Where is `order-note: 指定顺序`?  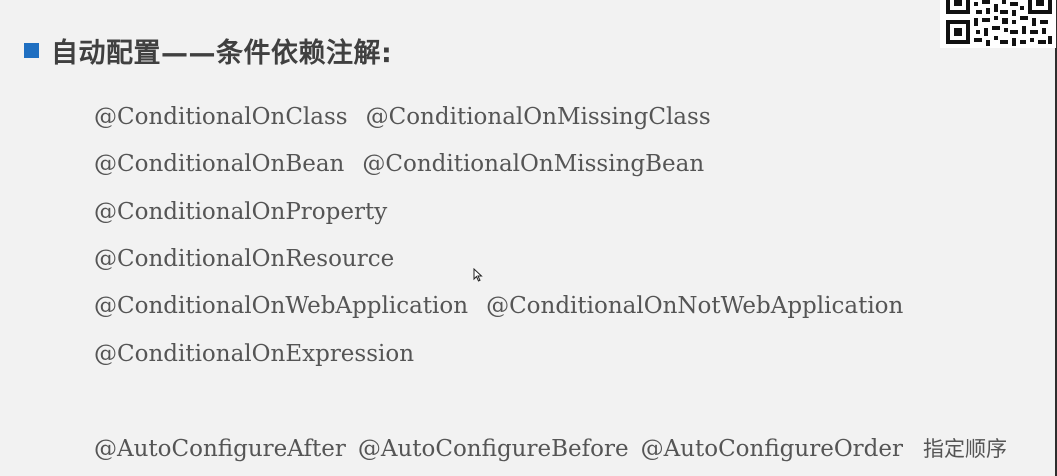
order-note: 指定顺序 is located at coordinates (965, 449).